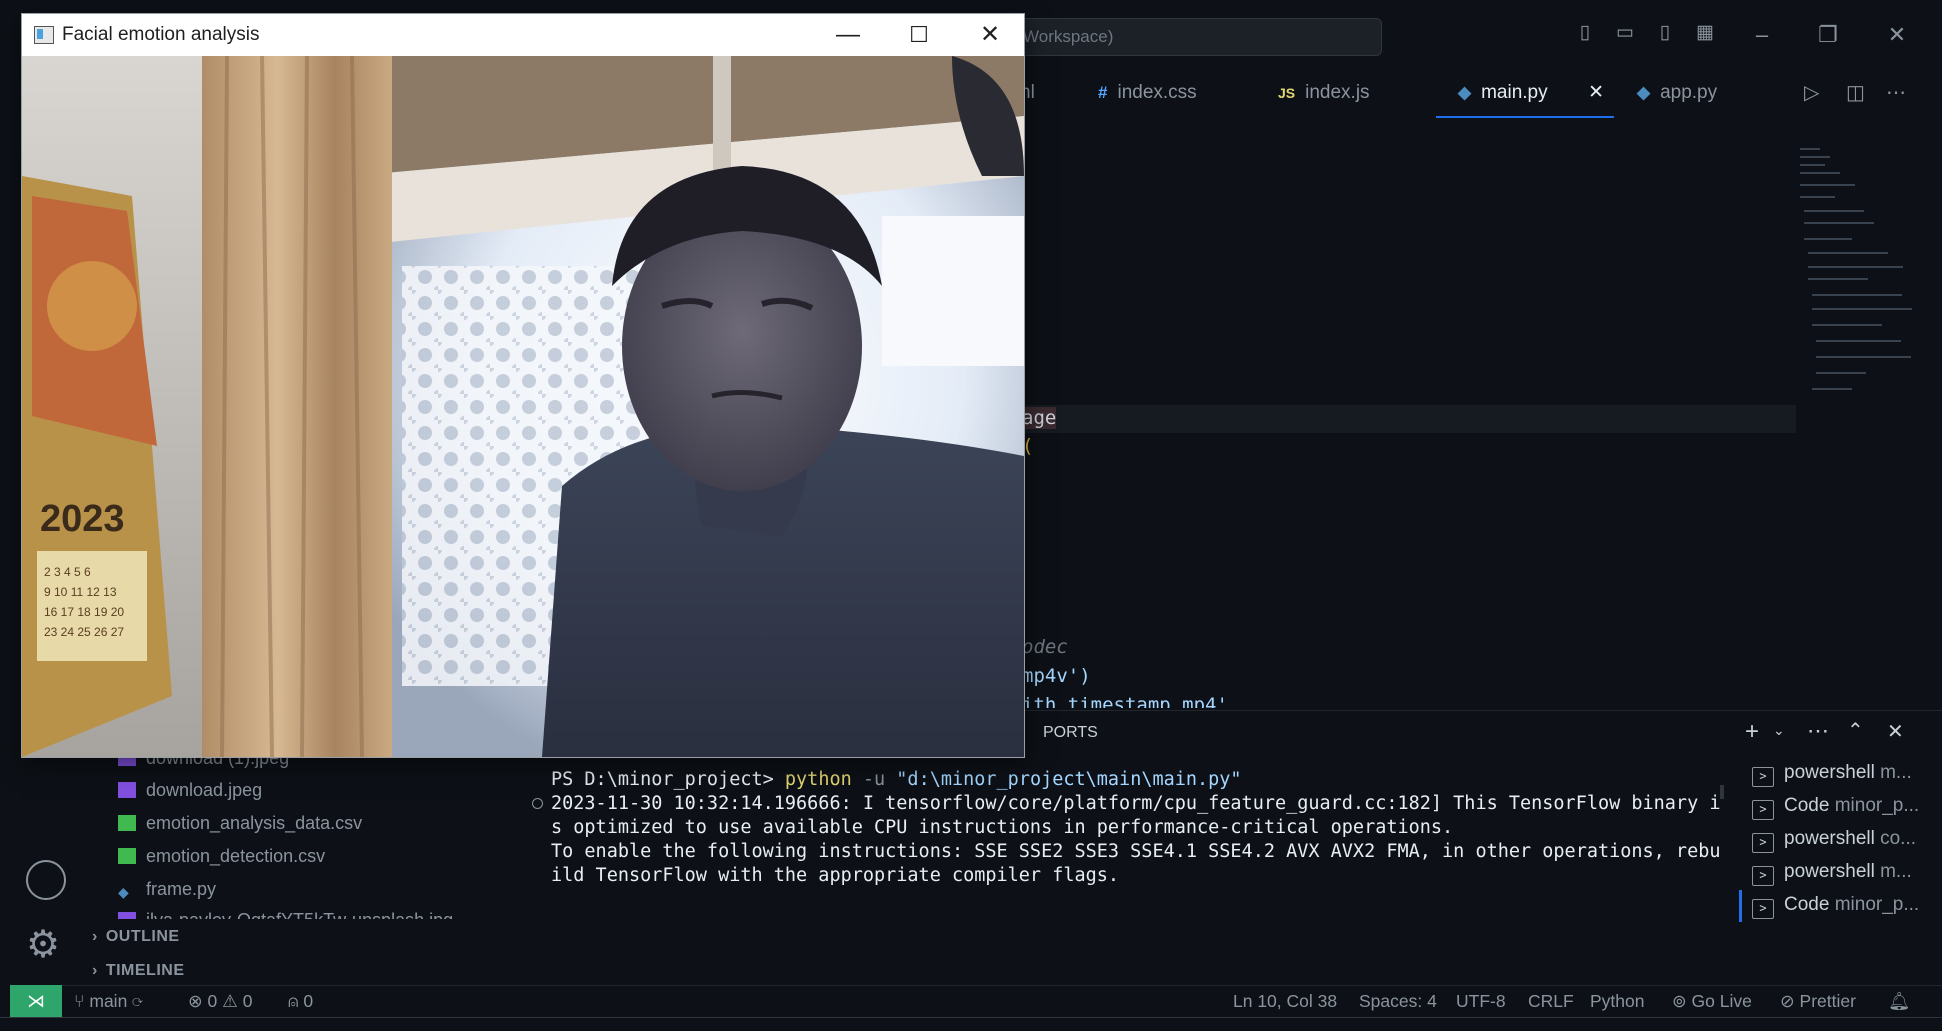 Image resolution: width=1942 pixels, height=1031 pixels. I want to click on terminal-name: Code, so click(1807, 904).